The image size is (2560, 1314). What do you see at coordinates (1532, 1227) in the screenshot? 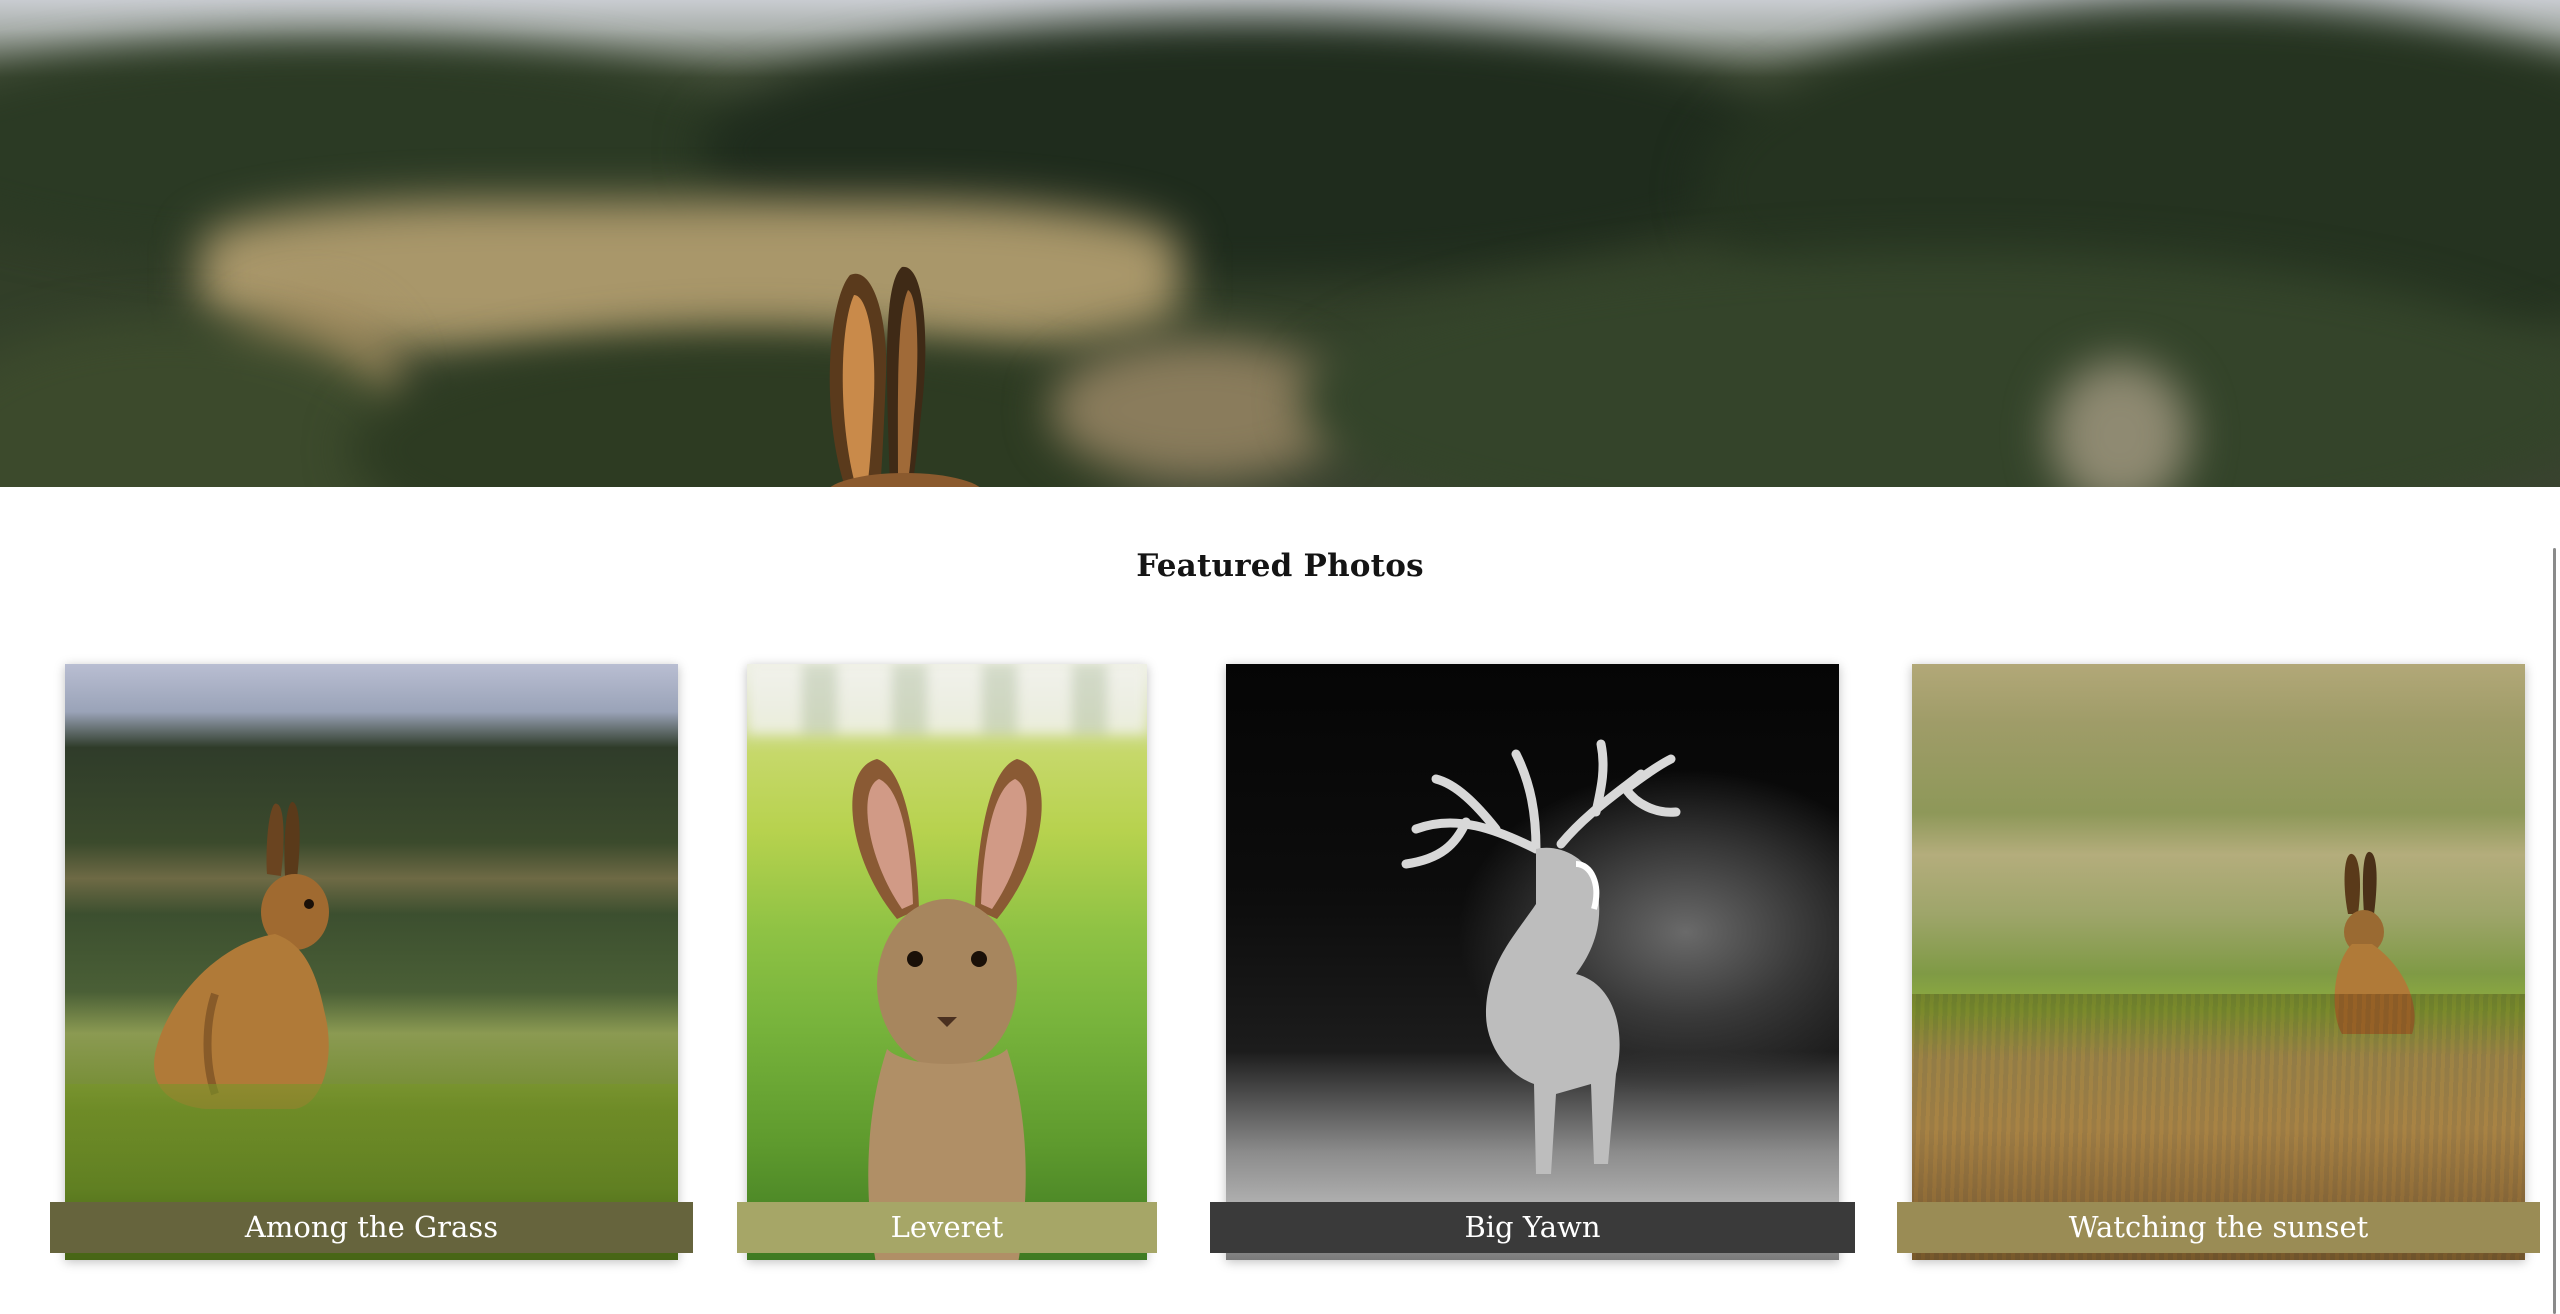
I see `photo-caption: Big Yawn` at bounding box center [1532, 1227].